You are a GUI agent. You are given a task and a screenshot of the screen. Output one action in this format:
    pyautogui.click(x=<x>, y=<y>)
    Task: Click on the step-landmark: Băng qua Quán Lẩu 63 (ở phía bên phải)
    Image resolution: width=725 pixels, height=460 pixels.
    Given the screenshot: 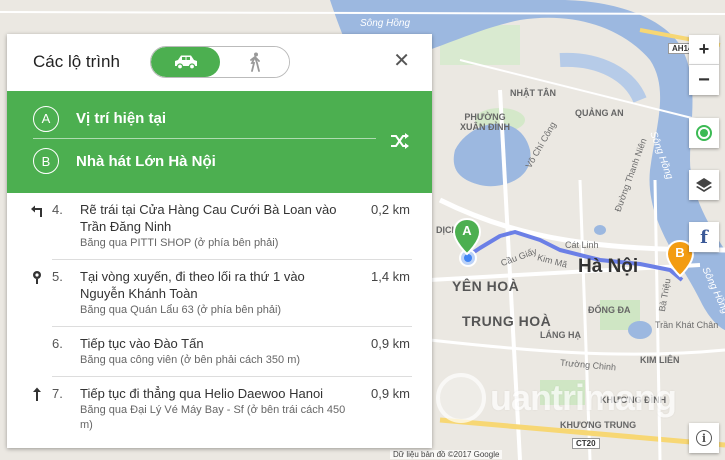 What is the action you would take?
    pyautogui.click(x=181, y=310)
    